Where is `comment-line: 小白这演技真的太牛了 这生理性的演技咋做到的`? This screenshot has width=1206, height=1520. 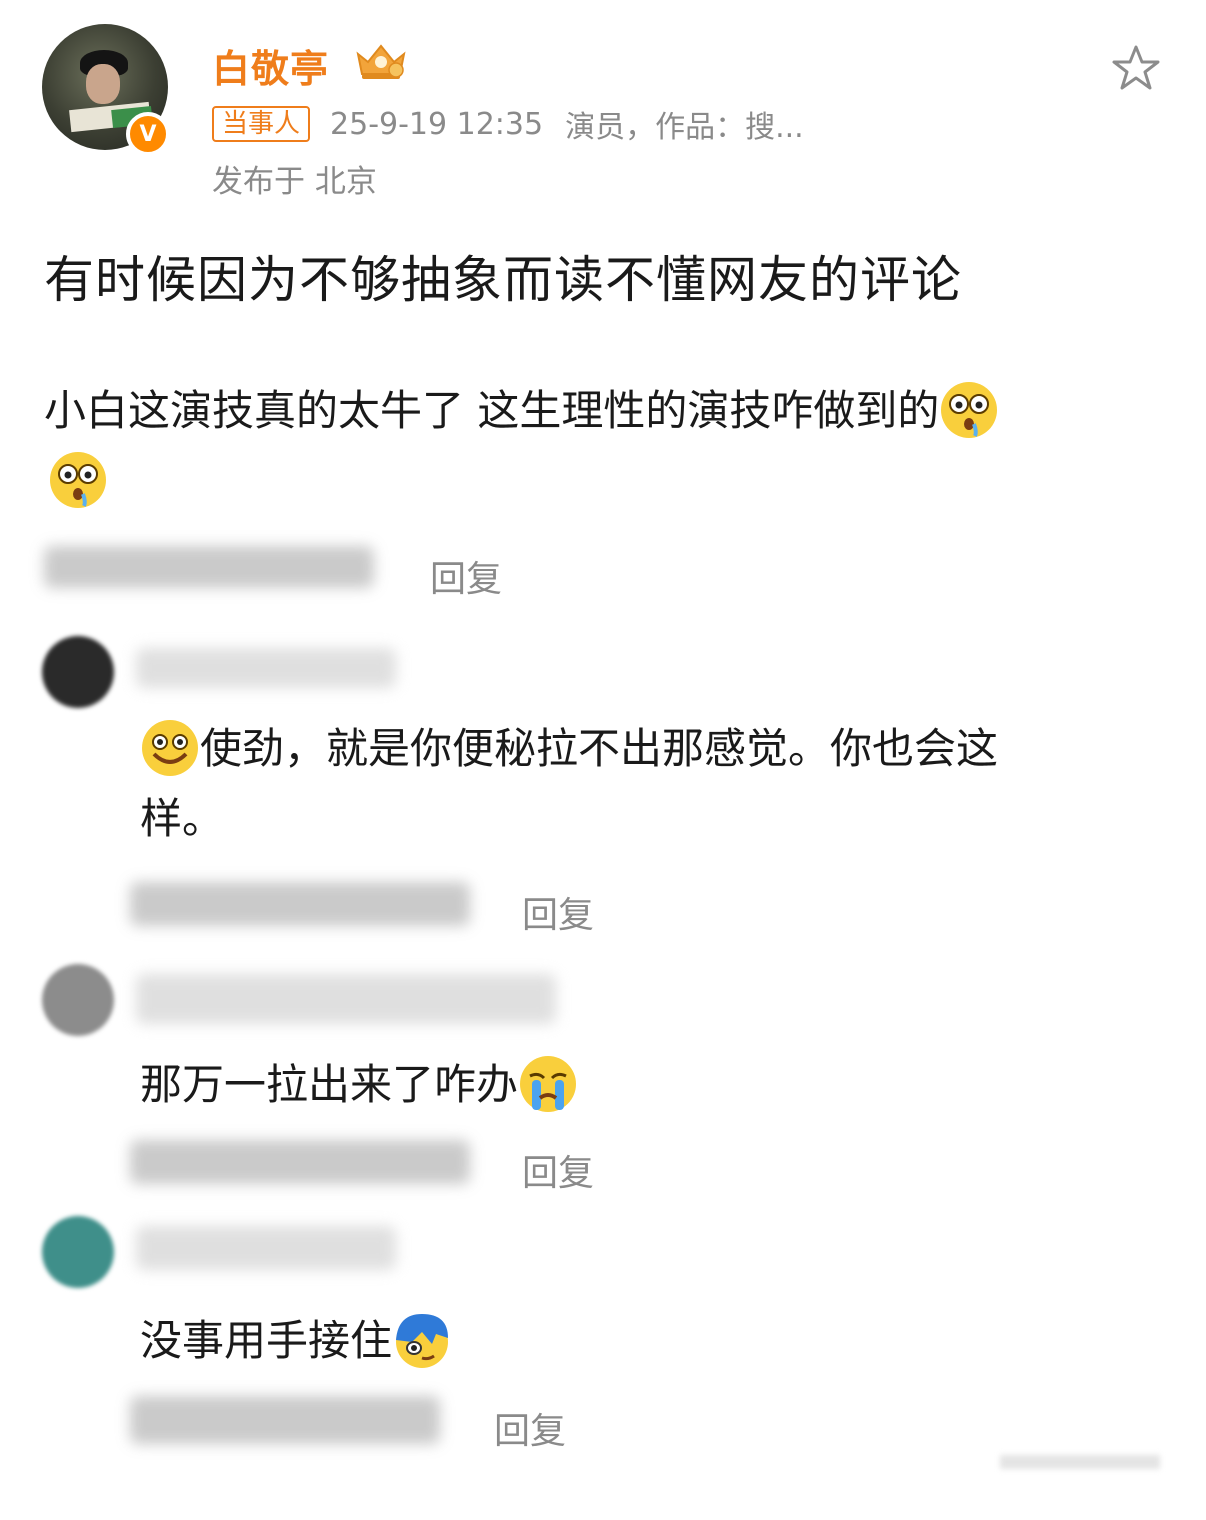
comment-line: 小白这演技真的太牛了 这生理性的演技咋做到的 is located at coordinates (492, 410).